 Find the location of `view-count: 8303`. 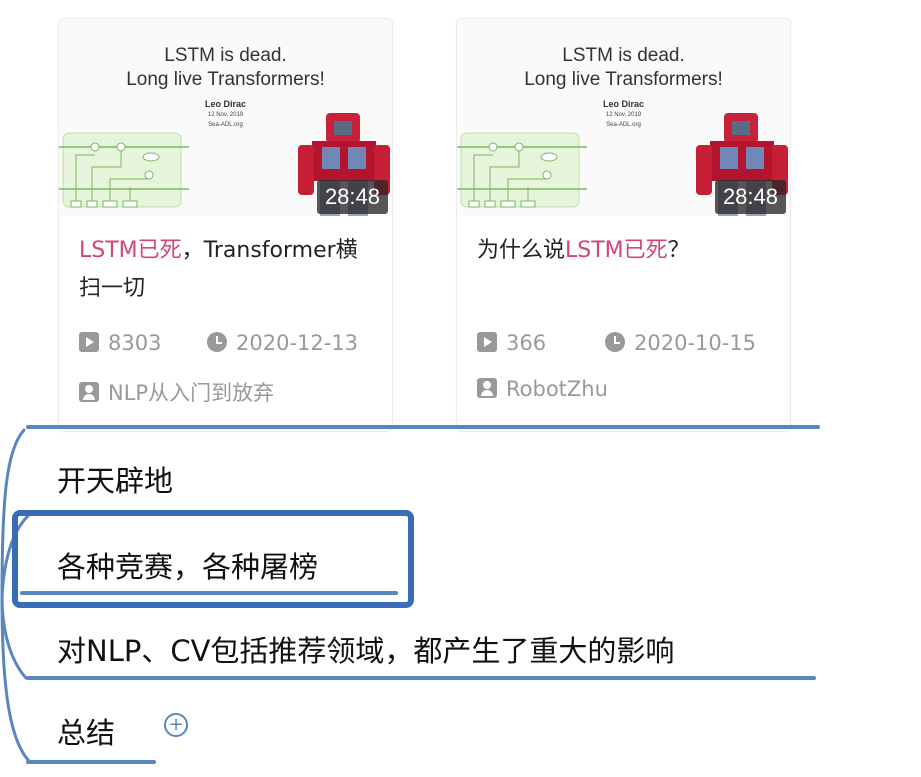

view-count: 8303 is located at coordinates (120, 343).